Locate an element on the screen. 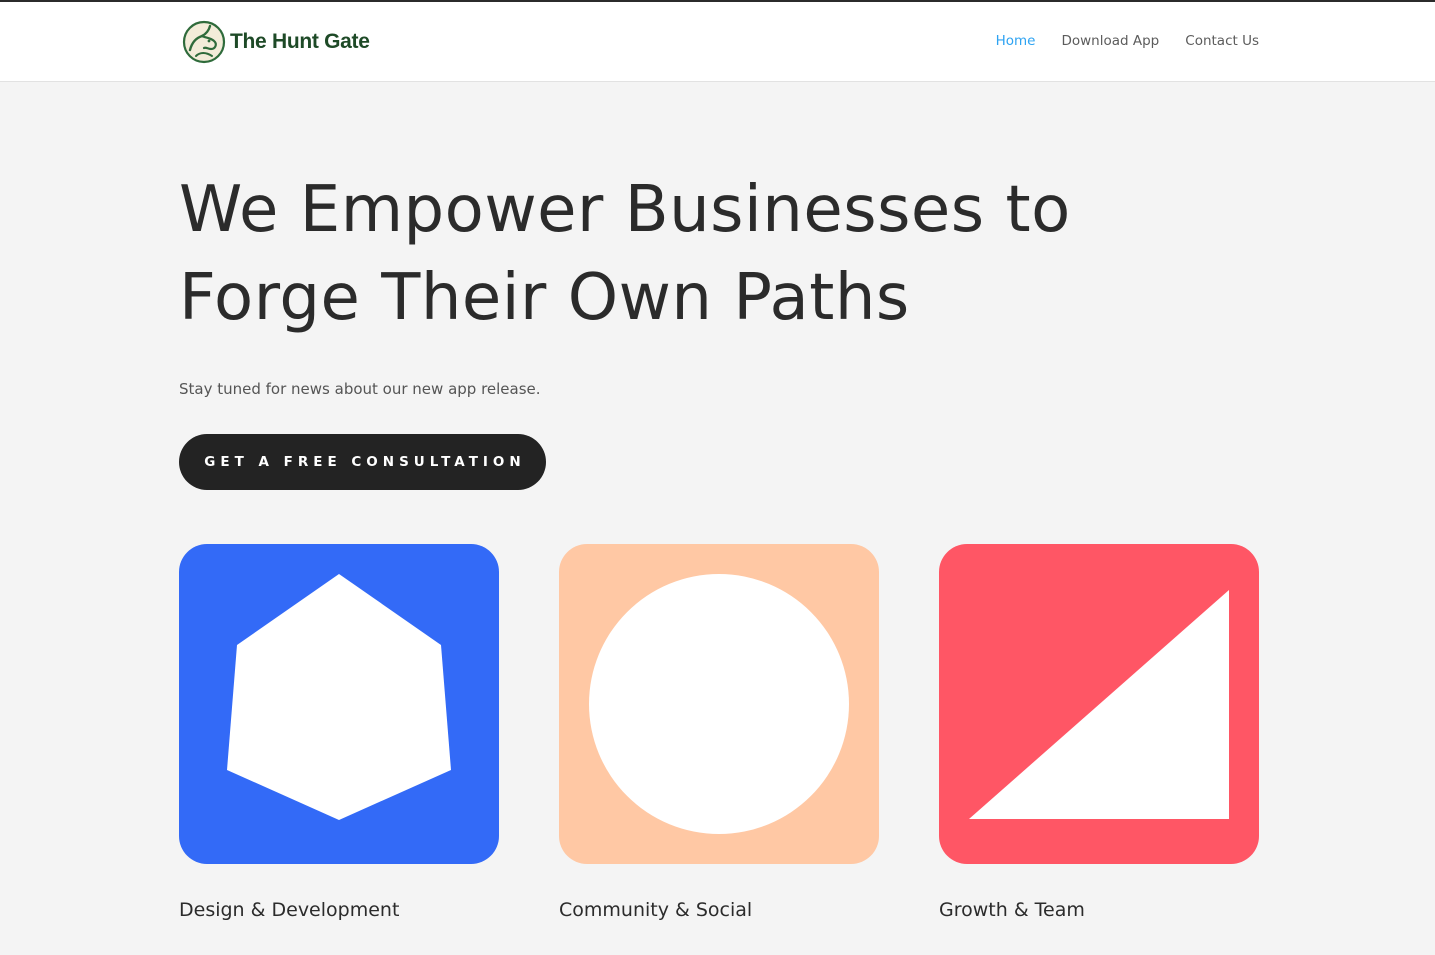 The image size is (1435, 955). deer-logo-icon is located at coordinates (204, 42).